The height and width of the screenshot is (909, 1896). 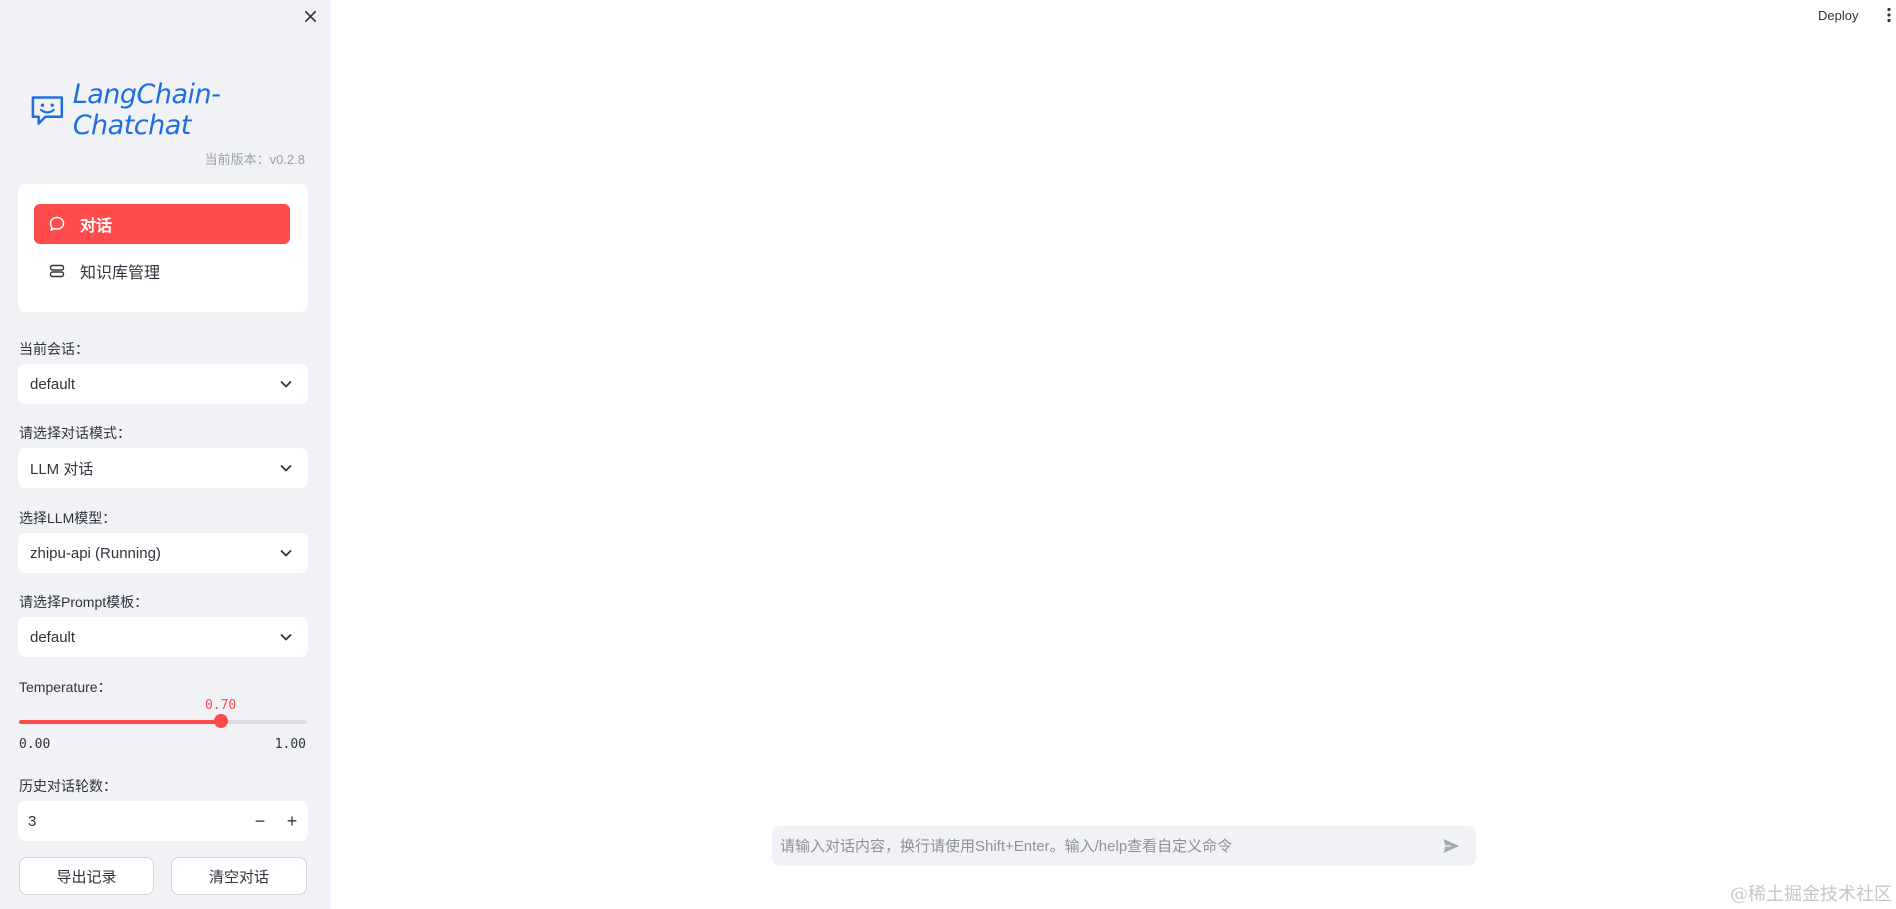 I want to click on current-session-select: default, so click(x=163, y=384).